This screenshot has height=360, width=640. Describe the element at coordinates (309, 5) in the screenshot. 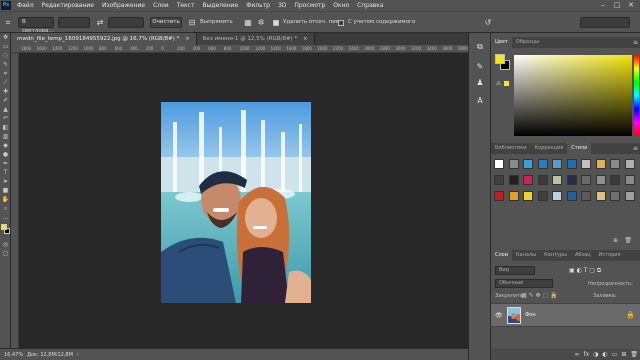

I see `menu-view: Просмотр` at that location.